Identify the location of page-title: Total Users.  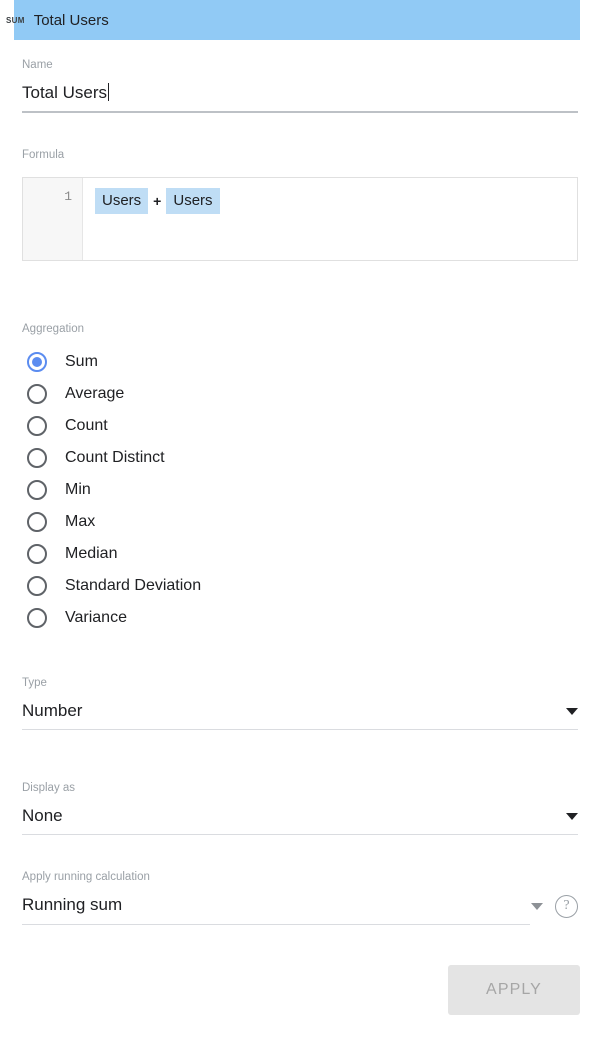
(71, 20).